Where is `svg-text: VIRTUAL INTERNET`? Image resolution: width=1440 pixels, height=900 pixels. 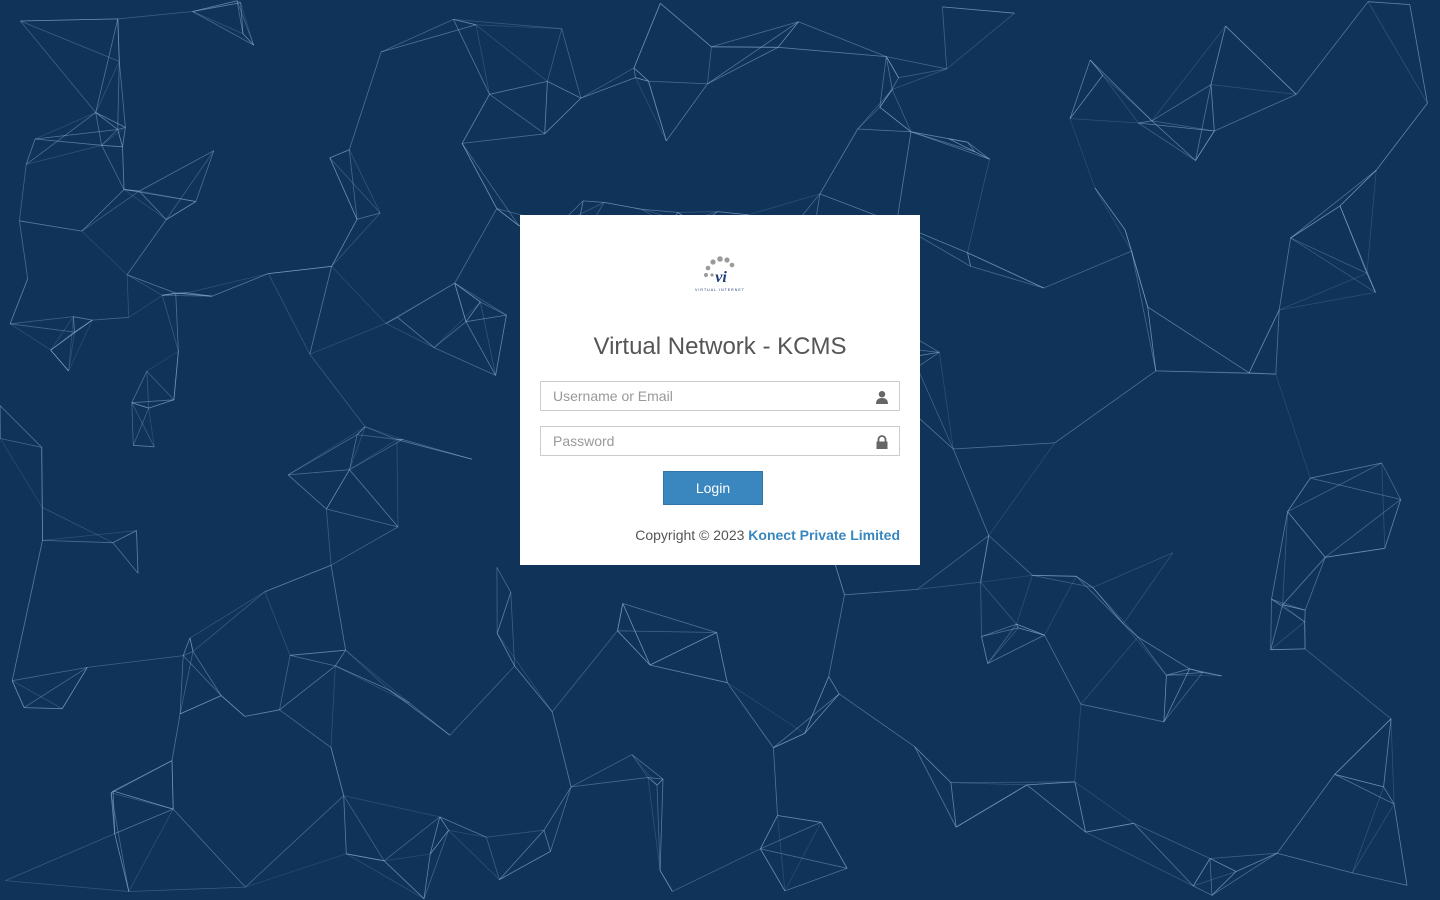 svg-text: VIRTUAL INTERNET is located at coordinates (720, 290).